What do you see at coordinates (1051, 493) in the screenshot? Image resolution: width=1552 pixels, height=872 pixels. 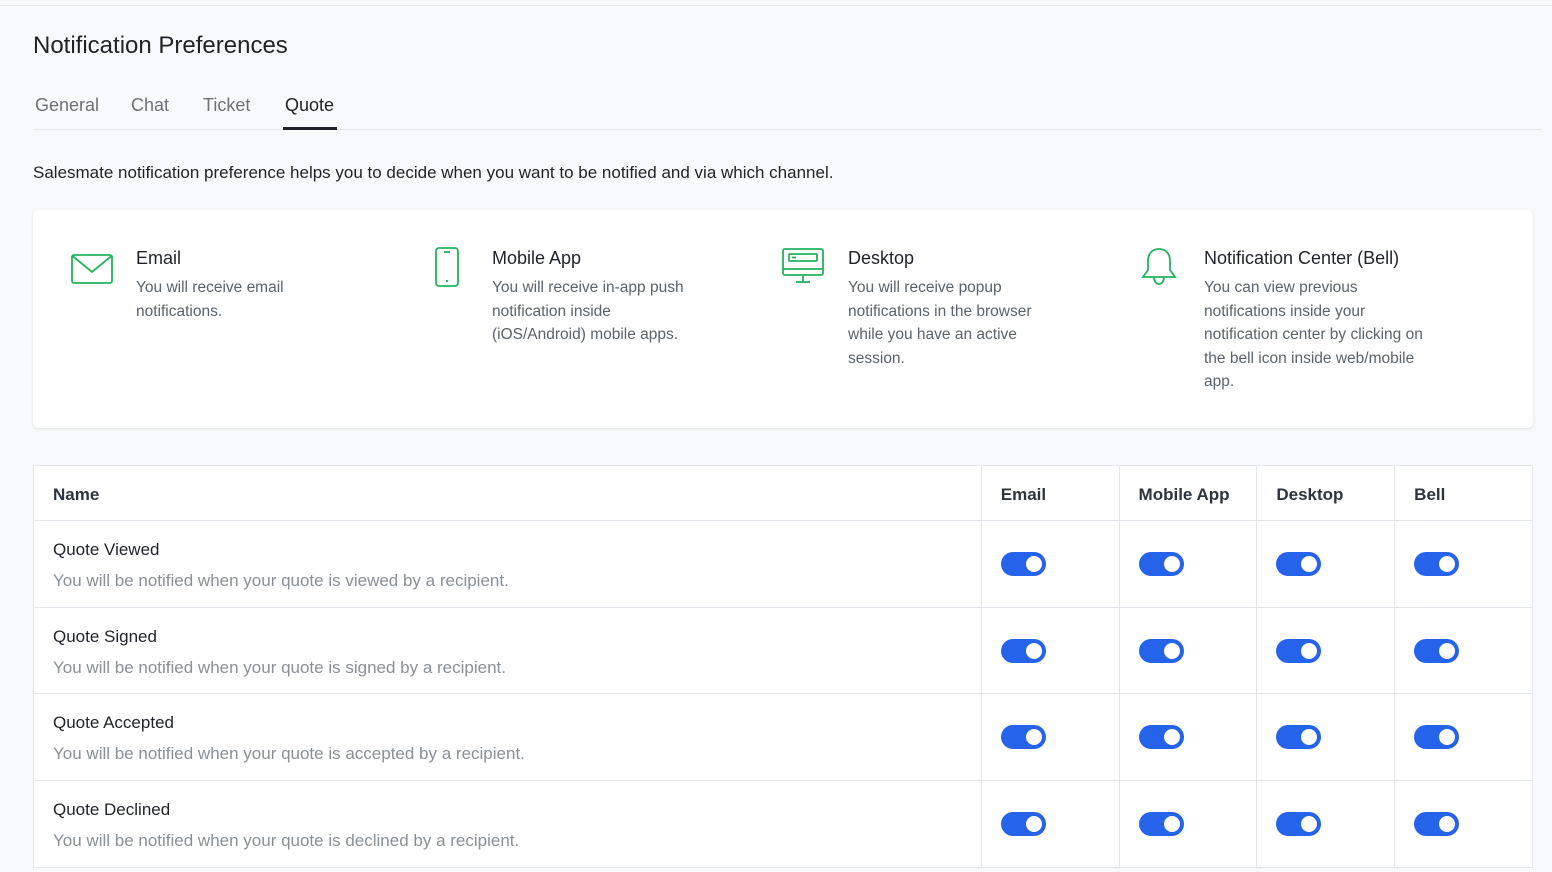 I see `header-email: Email` at bounding box center [1051, 493].